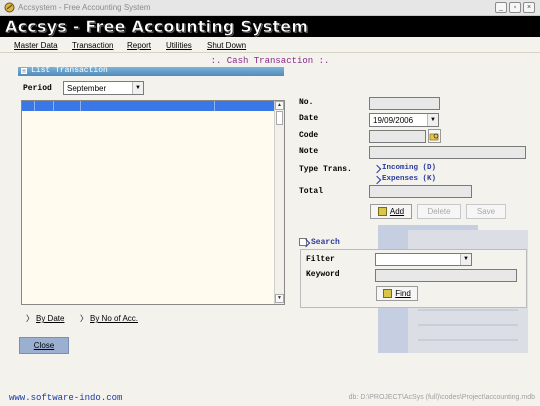 The width and height of the screenshot is (540, 406). What do you see at coordinates (109, 318) in the screenshot?
I see `by-acc-link: 〉 By No of Acc.` at bounding box center [109, 318].